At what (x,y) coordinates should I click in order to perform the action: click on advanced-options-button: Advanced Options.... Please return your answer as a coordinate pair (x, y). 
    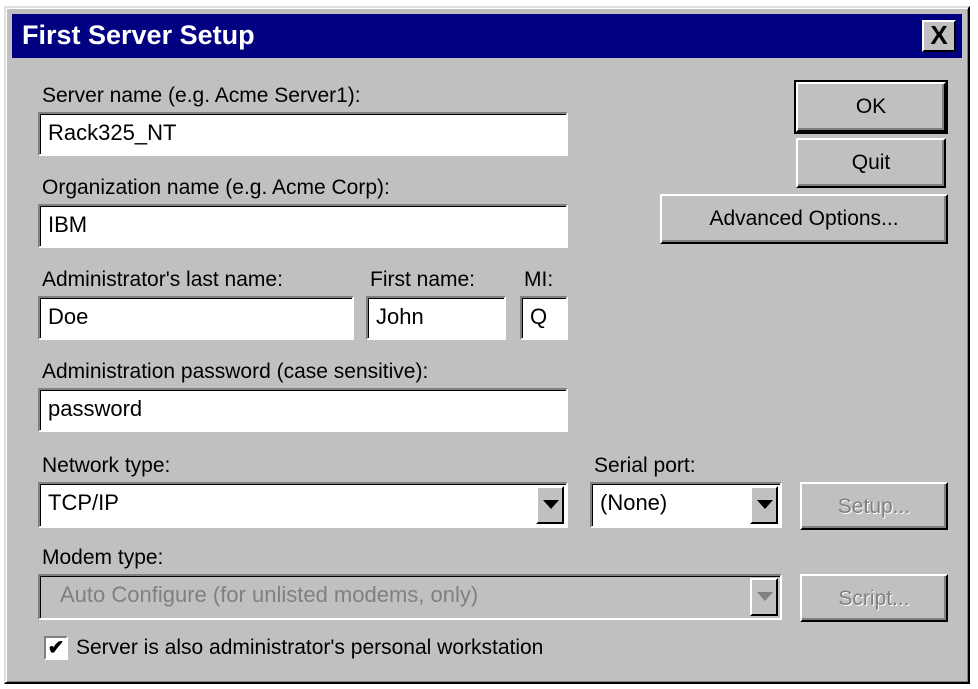
    Looking at the image, I should click on (804, 219).